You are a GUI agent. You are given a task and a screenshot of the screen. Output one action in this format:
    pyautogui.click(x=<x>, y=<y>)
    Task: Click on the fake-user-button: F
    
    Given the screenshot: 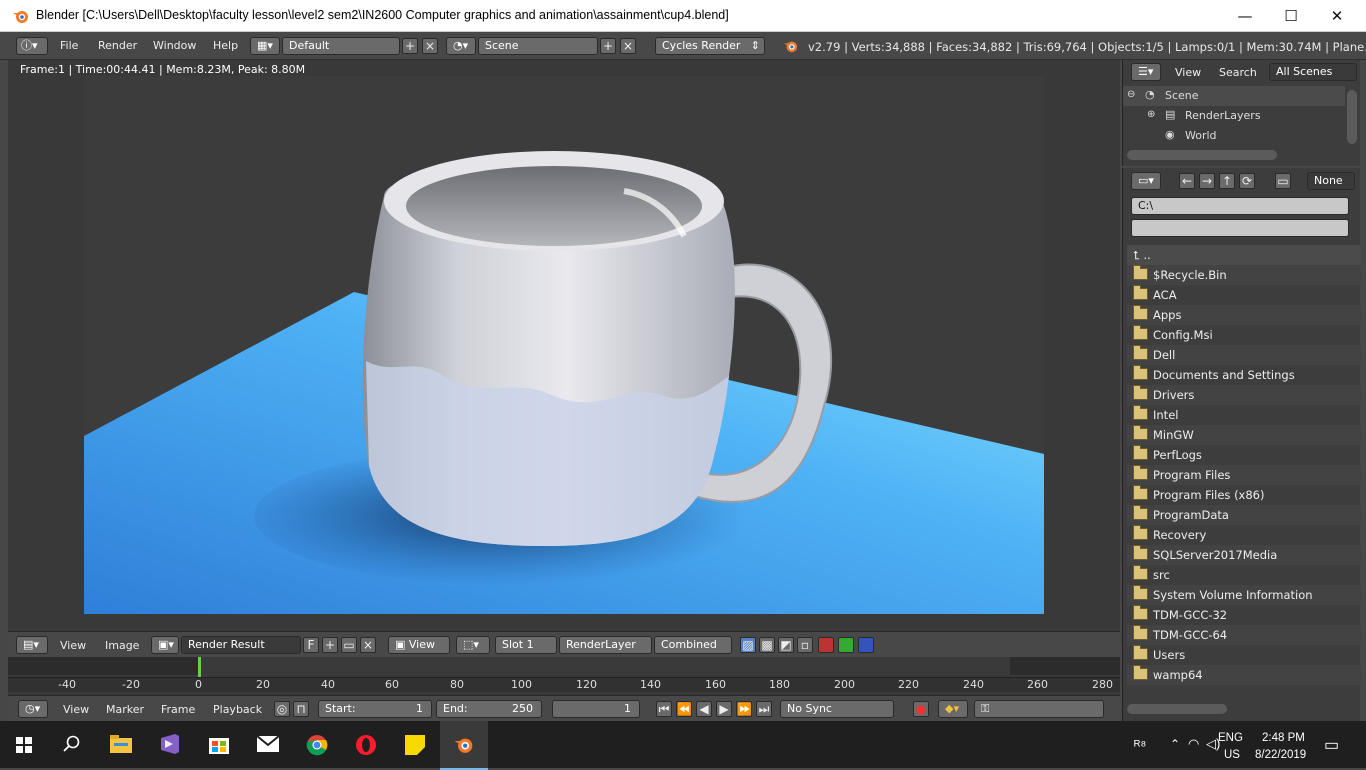 What is the action you would take?
    pyautogui.click(x=311, y=645)
    